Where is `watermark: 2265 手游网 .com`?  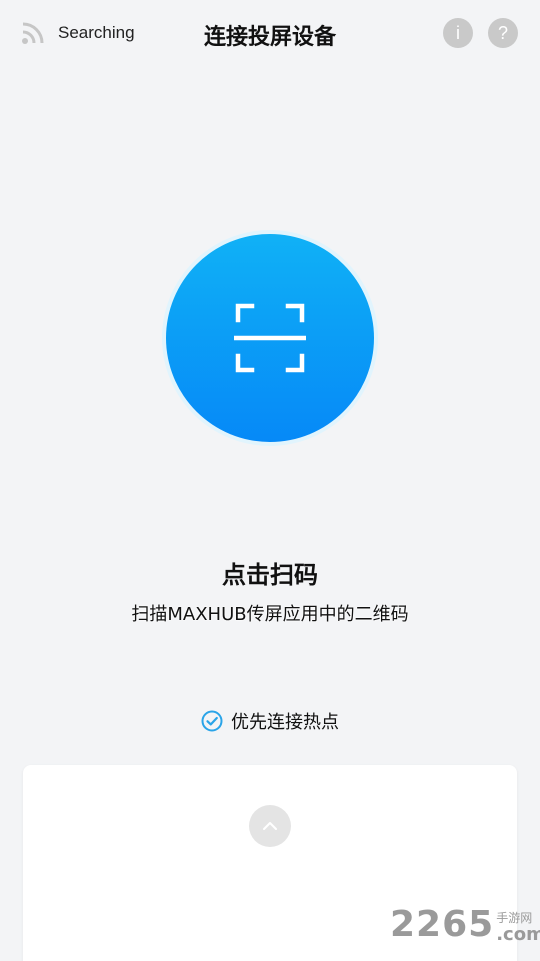
watermark: 2265 手游网 .com is located at coordinates (465, 925).